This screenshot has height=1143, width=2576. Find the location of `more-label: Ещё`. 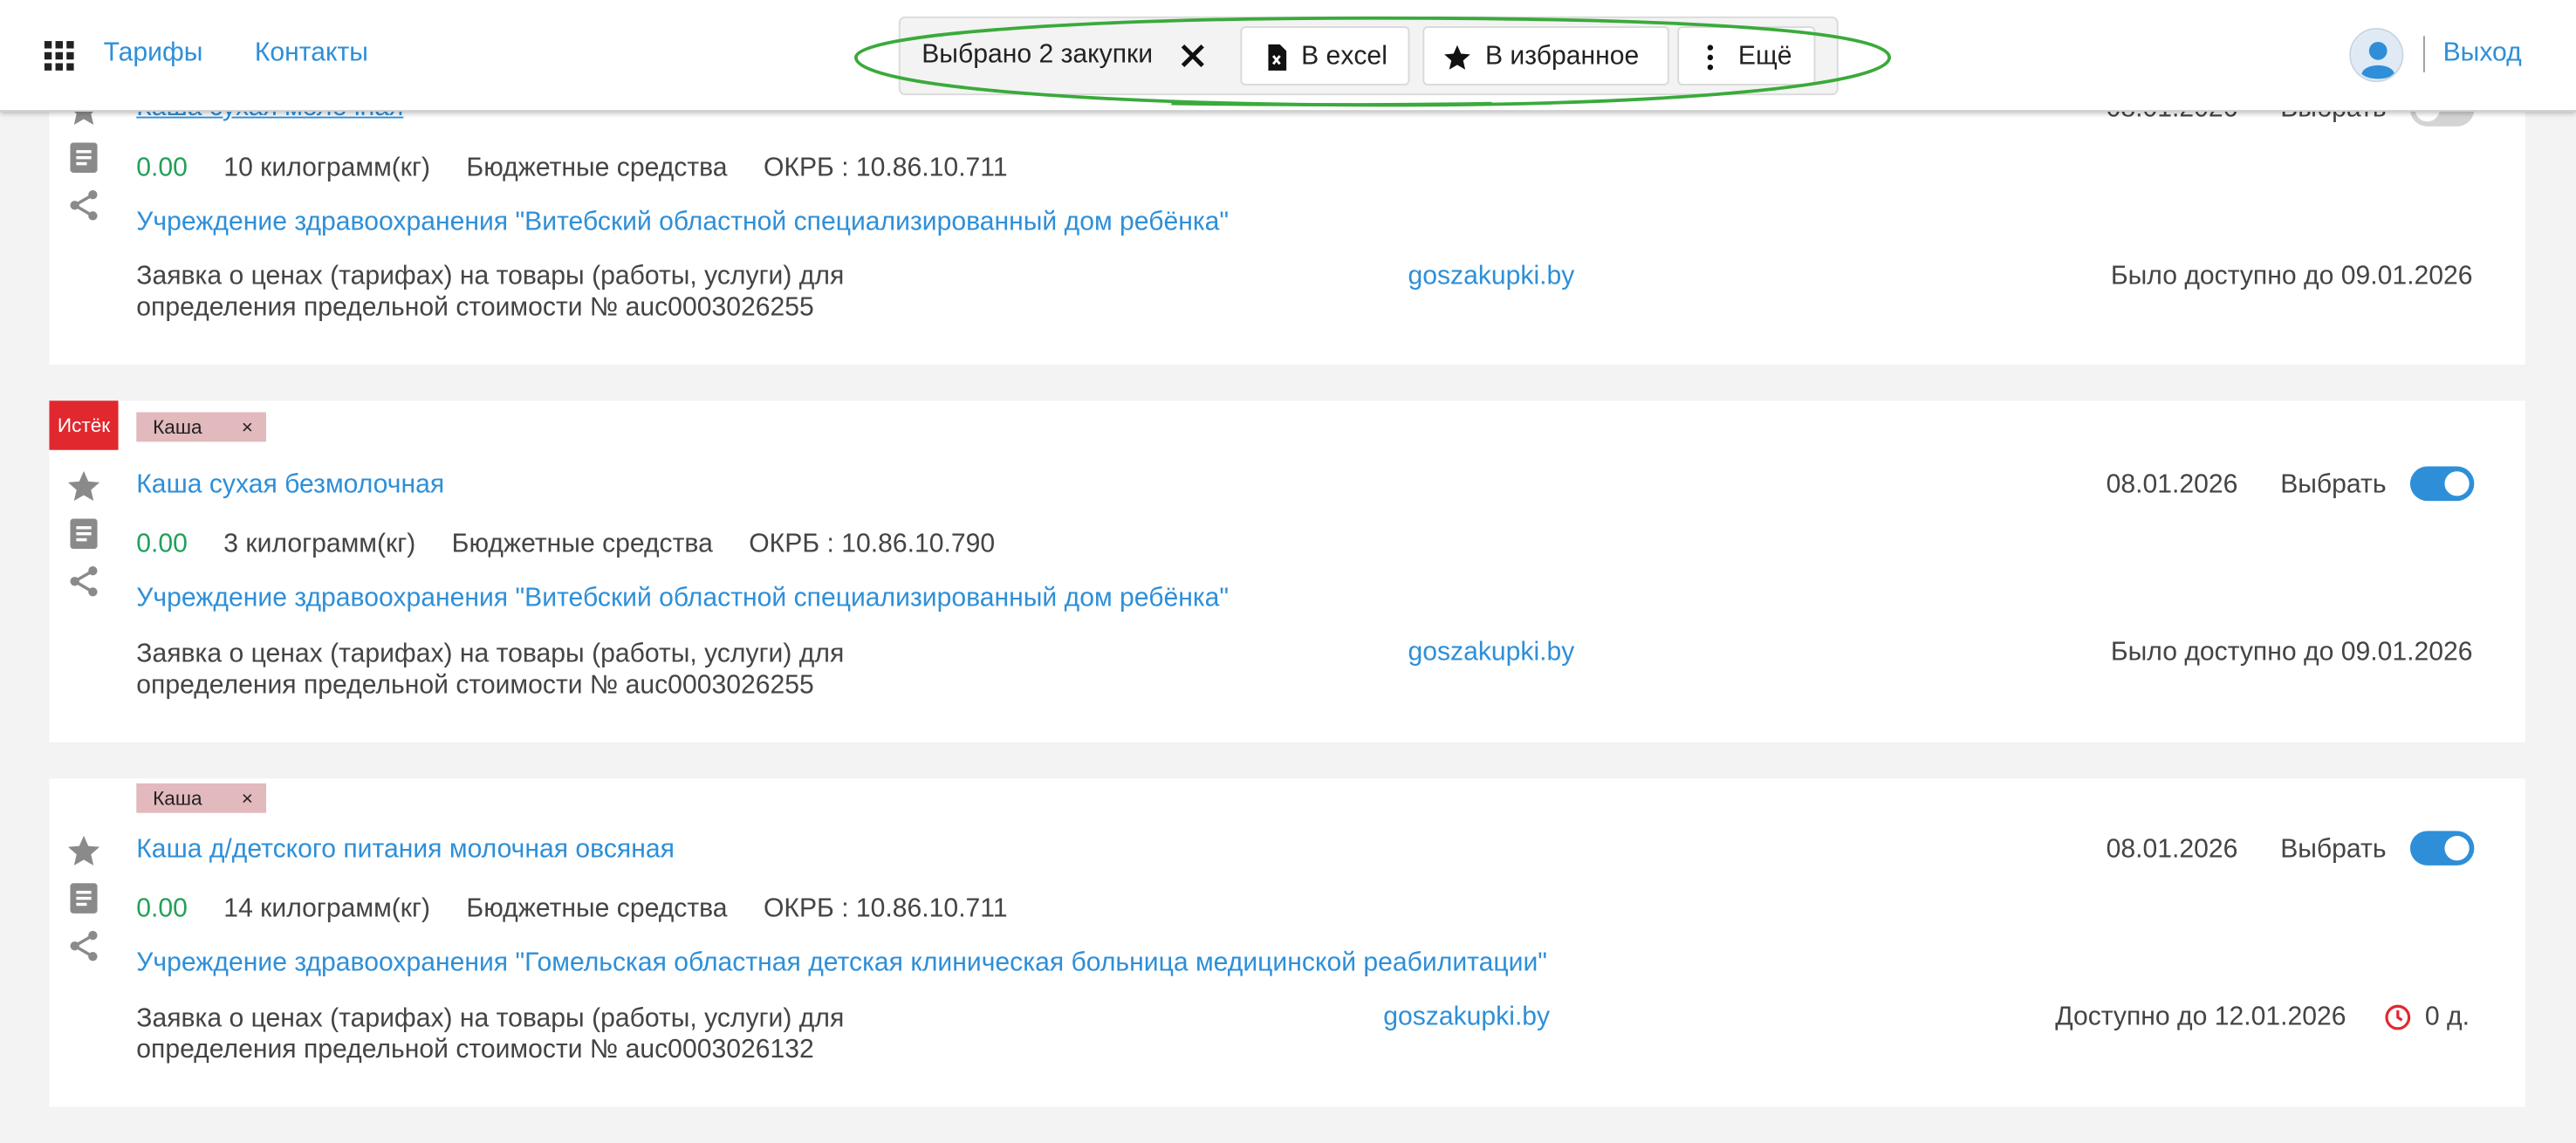

more-label: Ещё is located at coordinates (1764, 56).